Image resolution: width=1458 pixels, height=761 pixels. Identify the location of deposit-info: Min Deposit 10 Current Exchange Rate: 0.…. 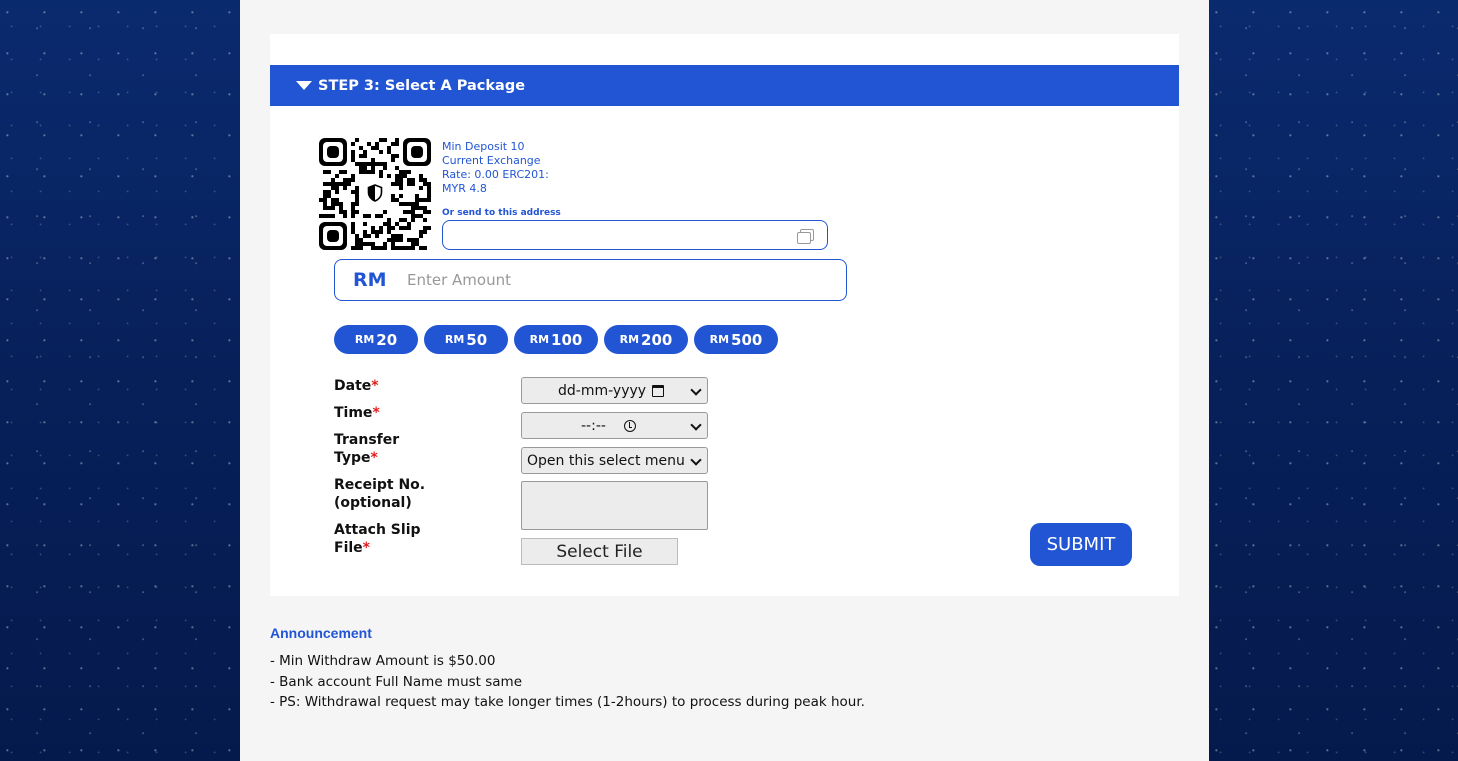
(502, 168).